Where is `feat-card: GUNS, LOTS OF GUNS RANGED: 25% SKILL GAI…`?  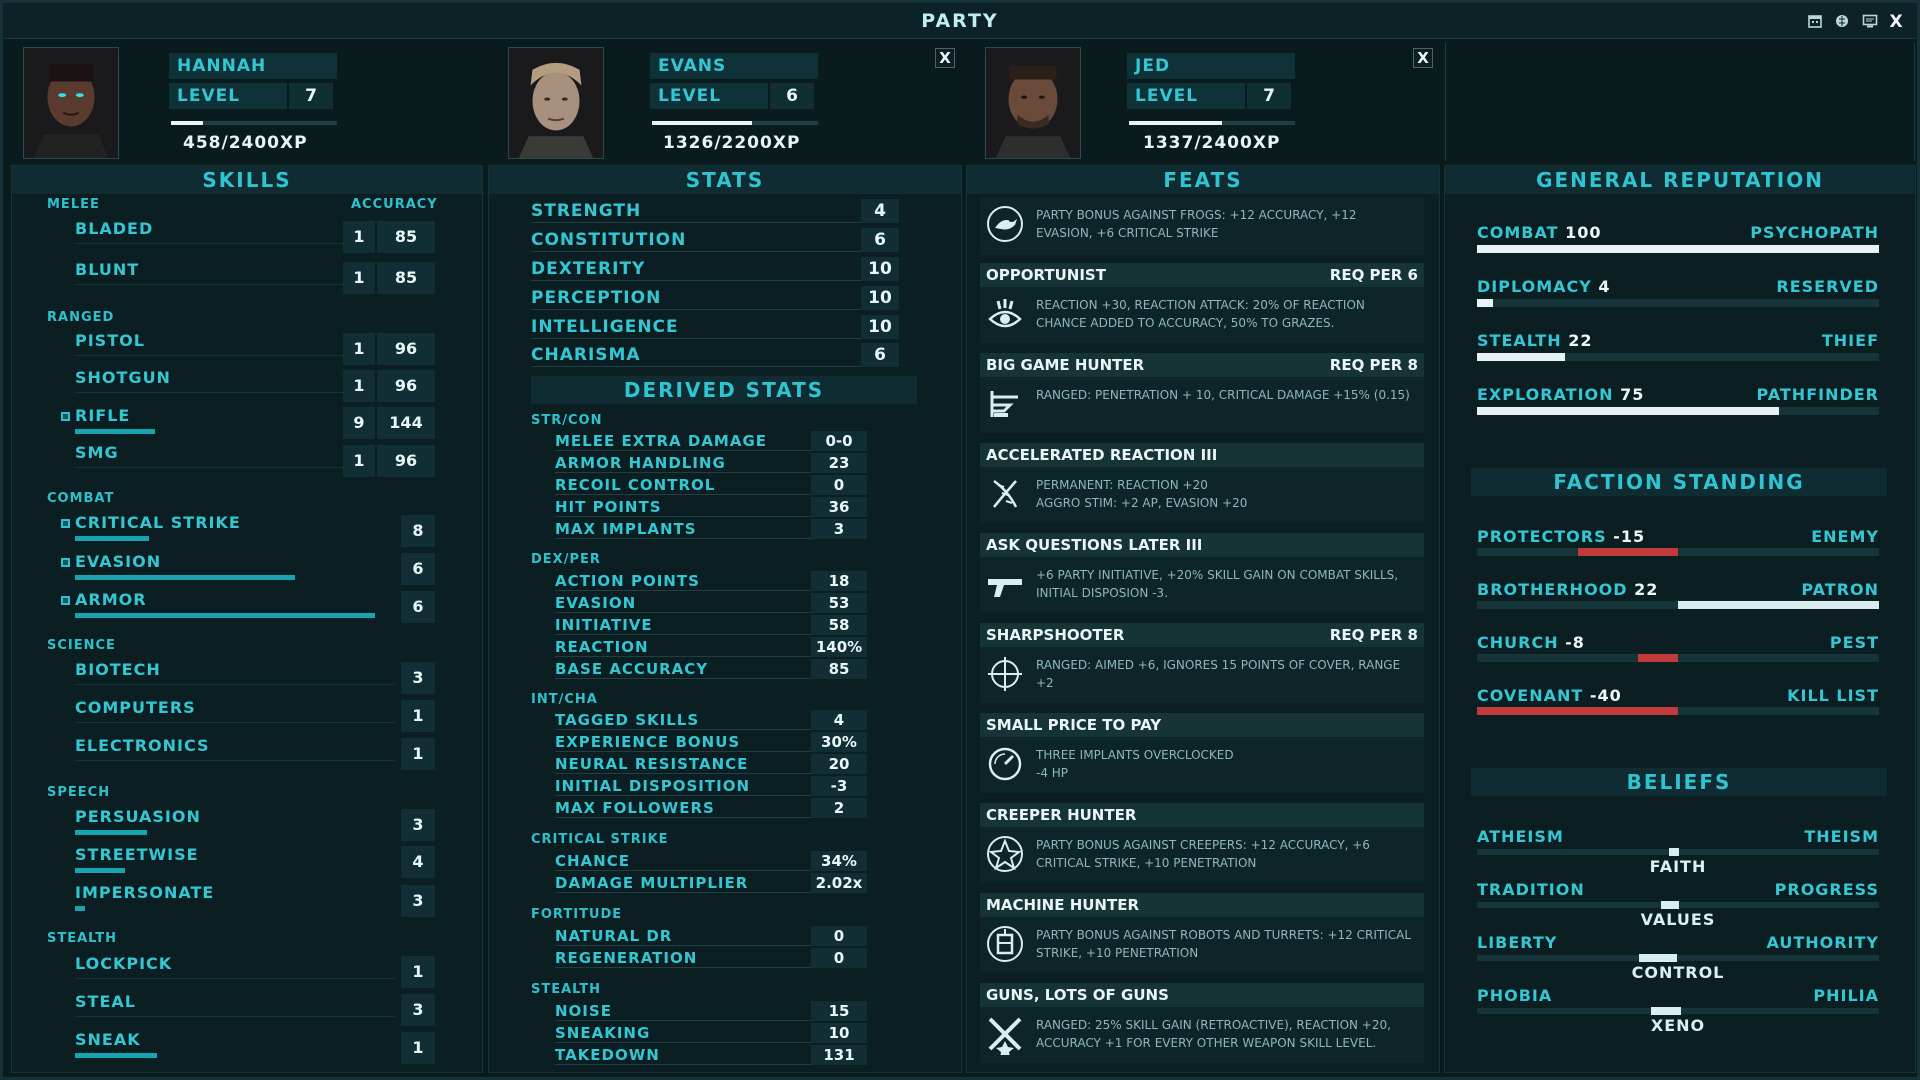
feat-card: GUNS, LOTS OF GUNS RANGED: 25% SKILL GAI… is located at coordinates (1202, 1023).